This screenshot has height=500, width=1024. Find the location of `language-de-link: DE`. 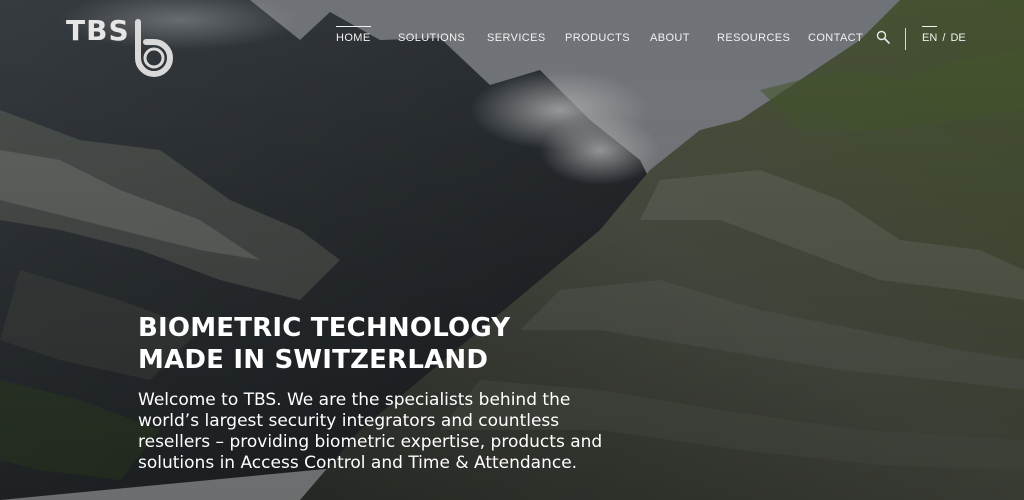

language-de-link: DE is located at coordinates (957, 38).